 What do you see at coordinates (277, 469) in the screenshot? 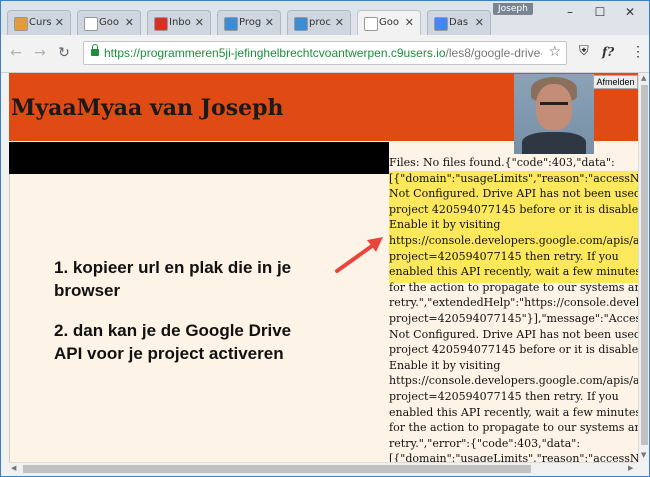
I see `horizontal-scroll-thumb` at bounding box center [277, 469].